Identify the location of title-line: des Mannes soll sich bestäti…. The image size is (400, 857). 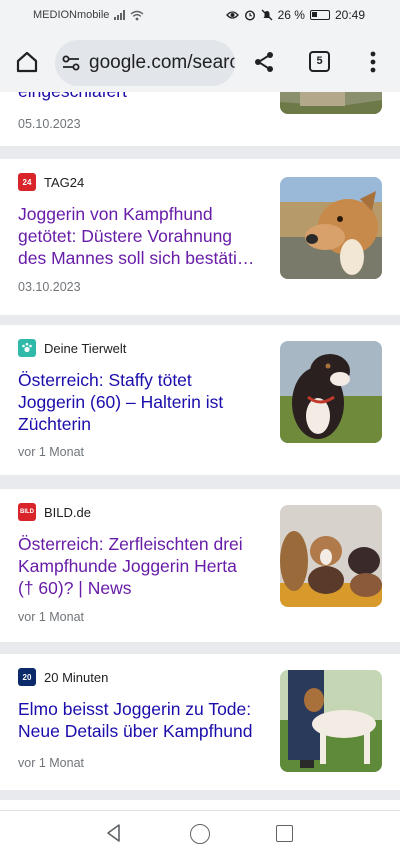
(136, 258).